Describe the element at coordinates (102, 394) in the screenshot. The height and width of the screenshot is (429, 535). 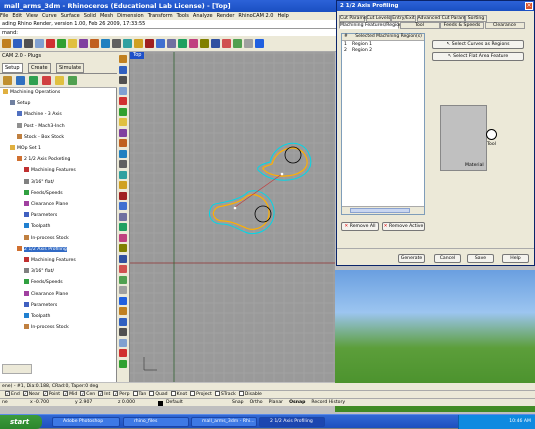
I see `osnap-option: ✓ Int` at that location.